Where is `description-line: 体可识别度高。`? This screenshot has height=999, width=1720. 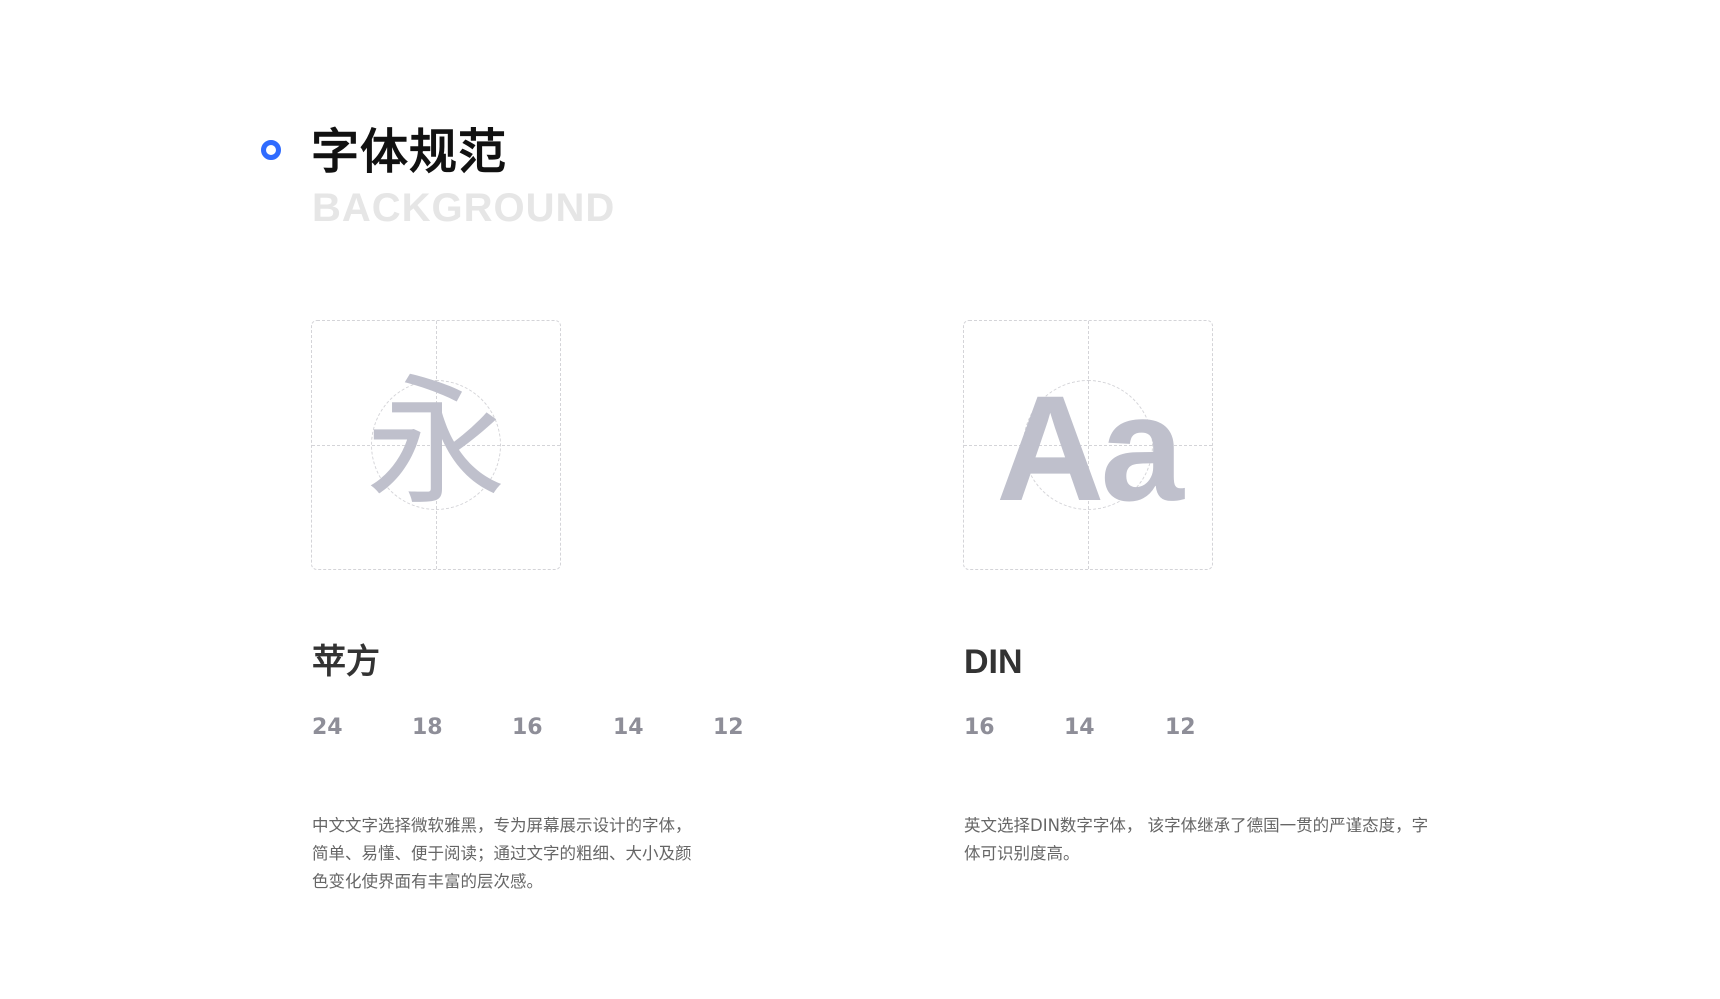
description-line: 体可识别度高。 is located at coordinates (1022, 853).